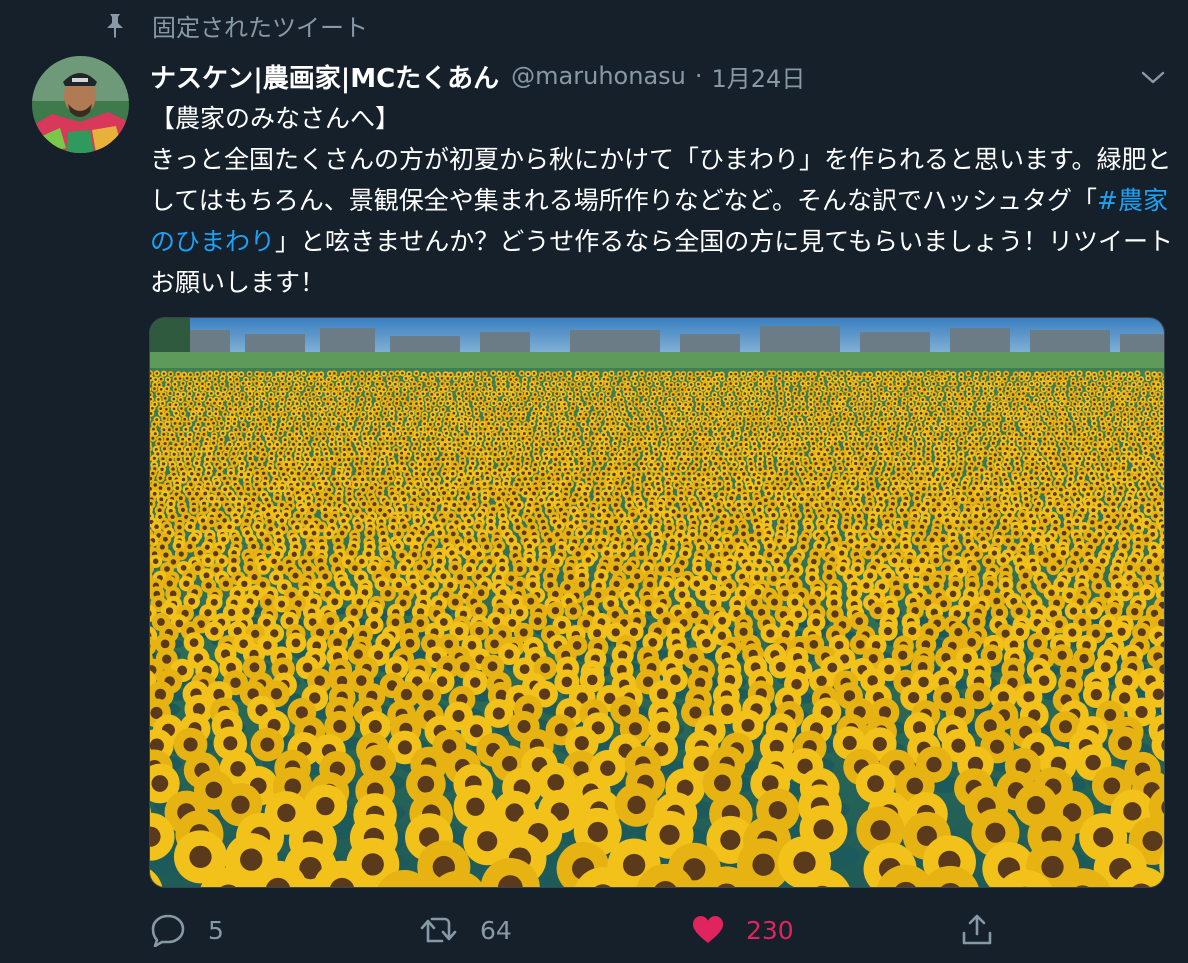 This screenshot has width=1188, height=963. I want to click on tweet-date: 1月24日, so click(759, 76).